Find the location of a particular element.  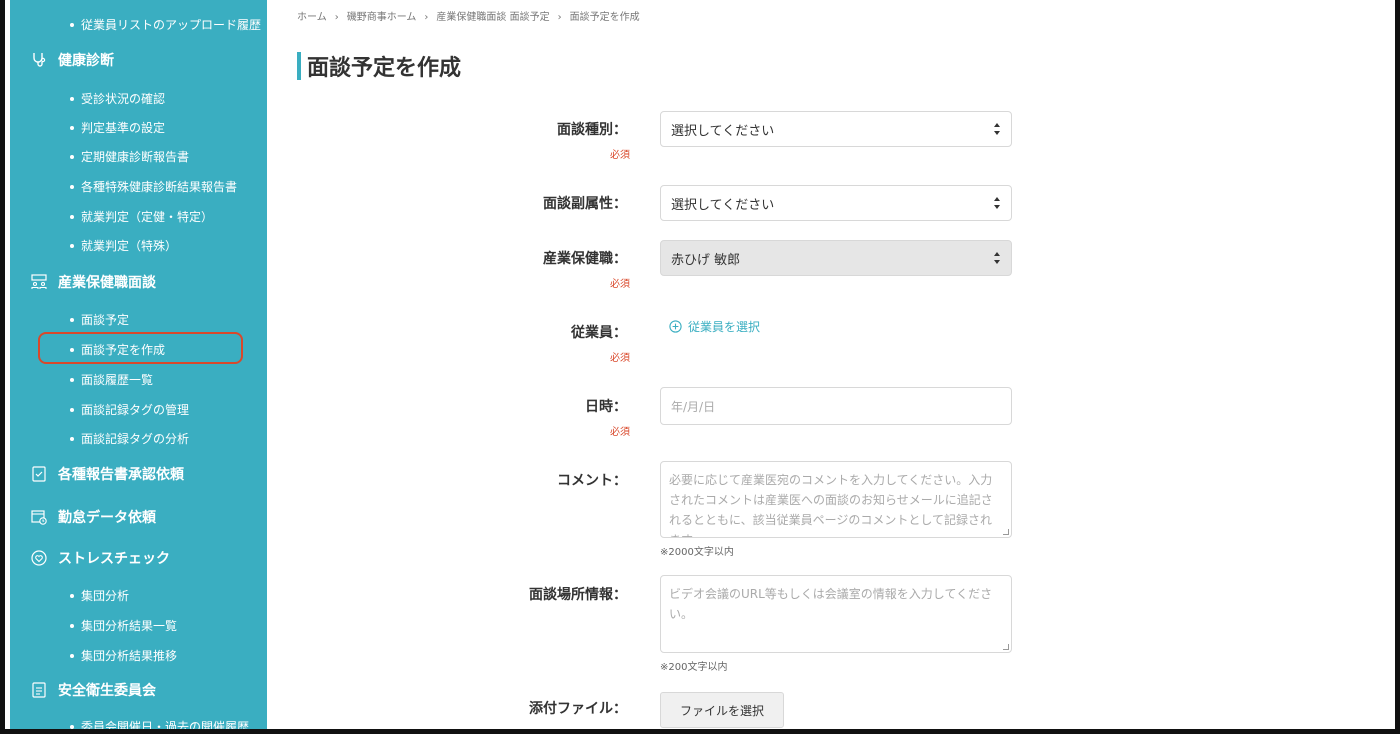

sidebar-section-stress-check: ストレスチェック is located at coordinates (100, 558).